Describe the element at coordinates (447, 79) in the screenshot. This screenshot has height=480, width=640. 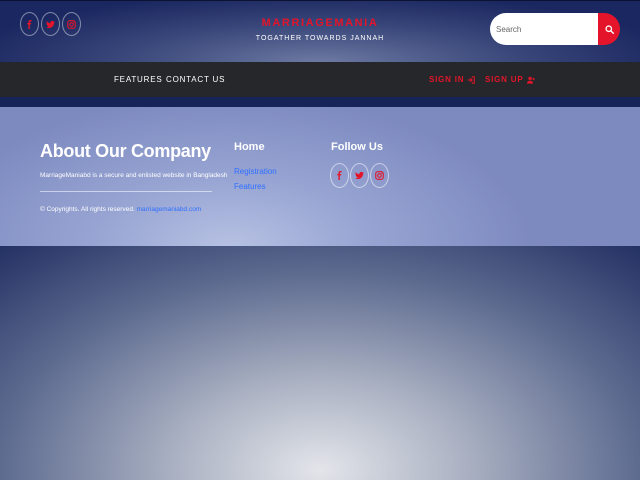
I see `sign-in-label: SIGN IN` at that location.